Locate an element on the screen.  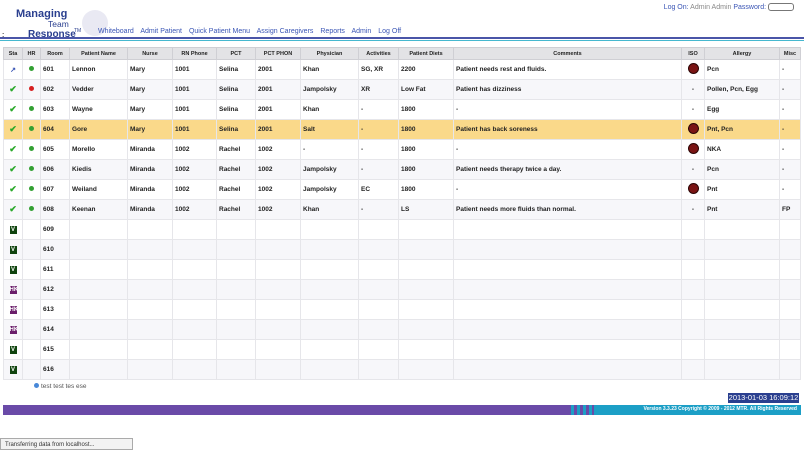
cell-misc is located at coordinates (790, 329).